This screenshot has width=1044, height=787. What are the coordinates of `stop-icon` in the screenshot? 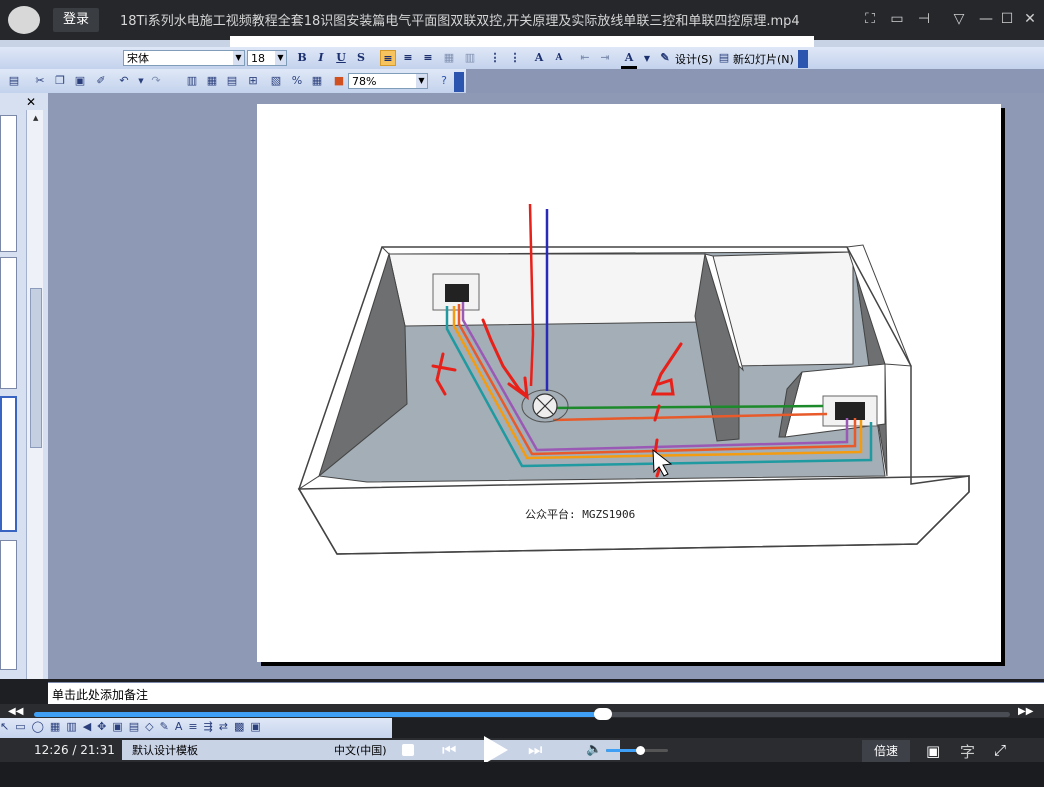 It's located at (408, 750).